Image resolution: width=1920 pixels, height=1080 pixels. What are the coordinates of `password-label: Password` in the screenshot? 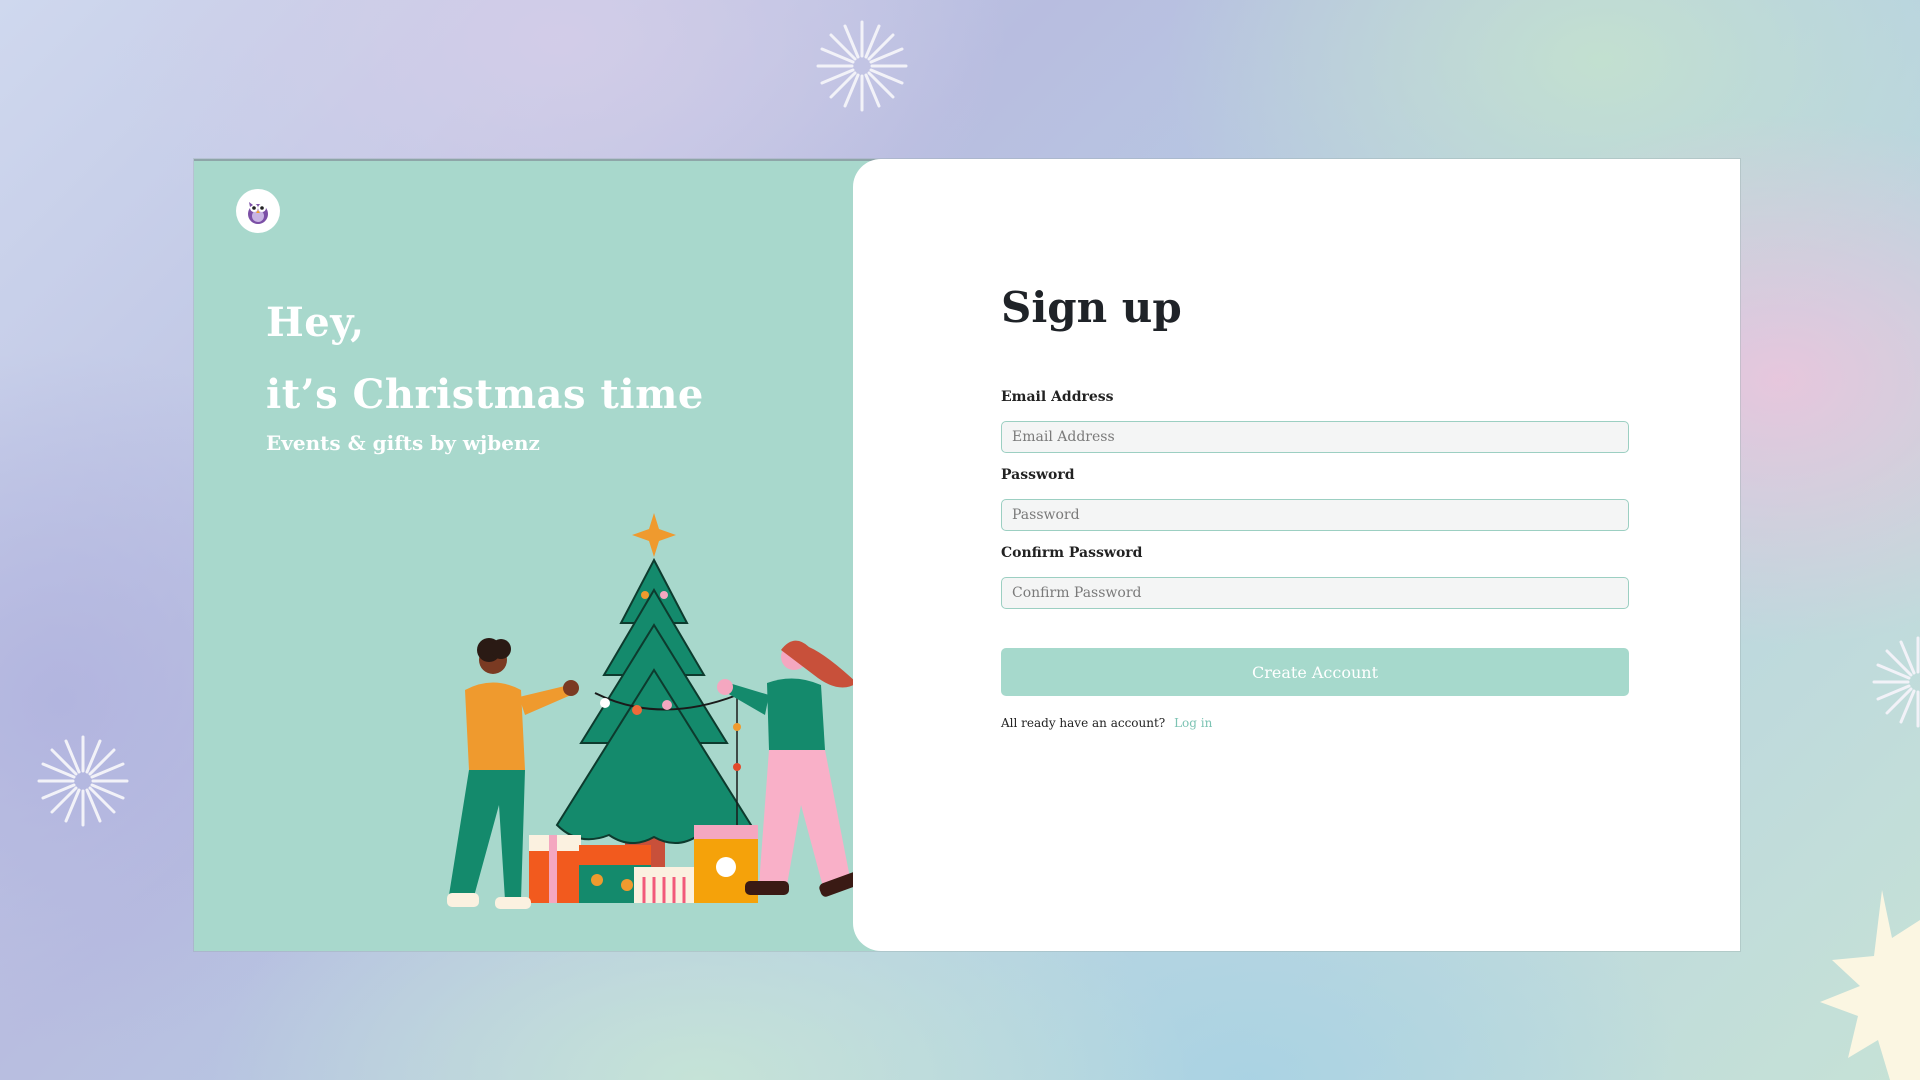 It's located at (1038, 475).